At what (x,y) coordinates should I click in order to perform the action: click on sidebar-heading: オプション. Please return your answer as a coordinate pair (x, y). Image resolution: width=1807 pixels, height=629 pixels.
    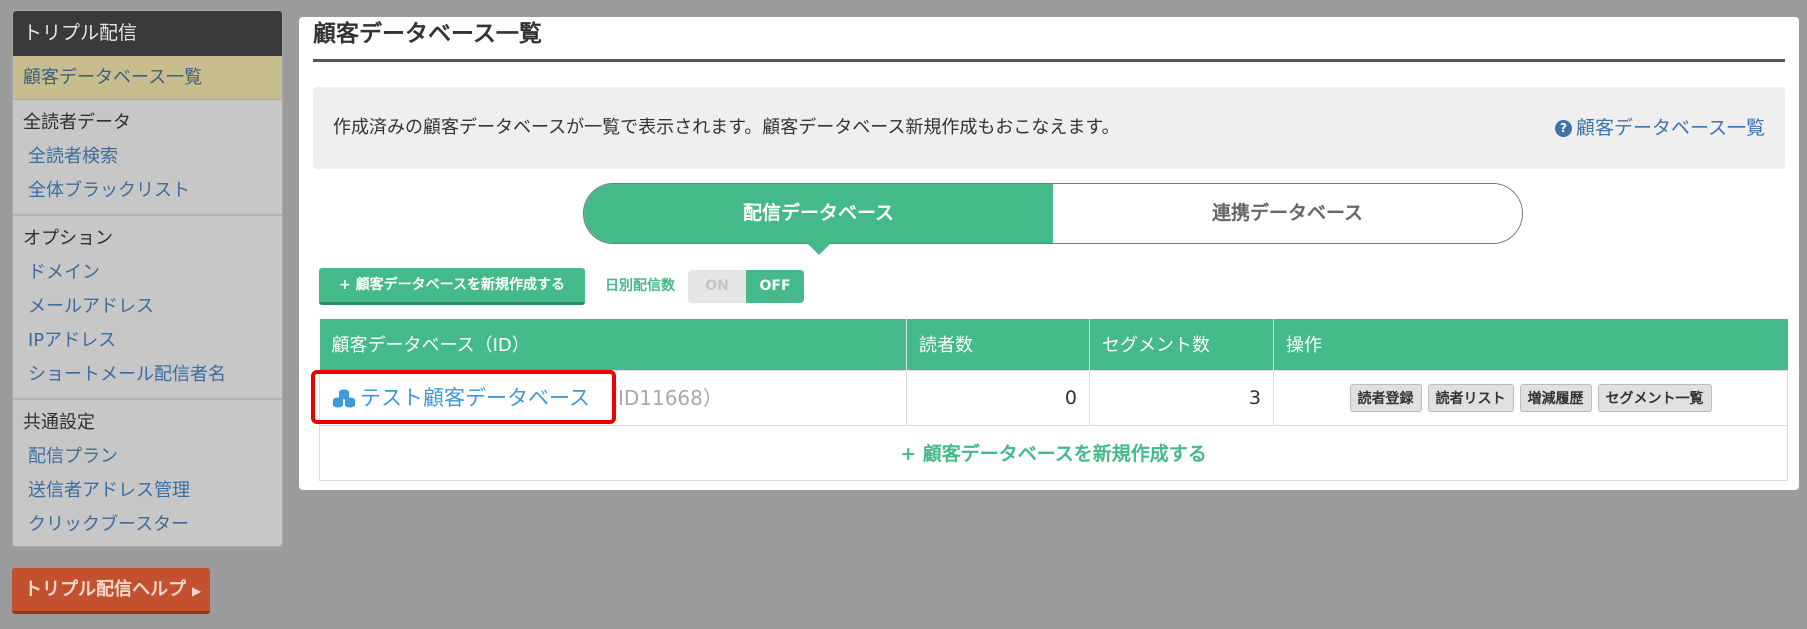
    Looking at the image, I should click on (68, 238).